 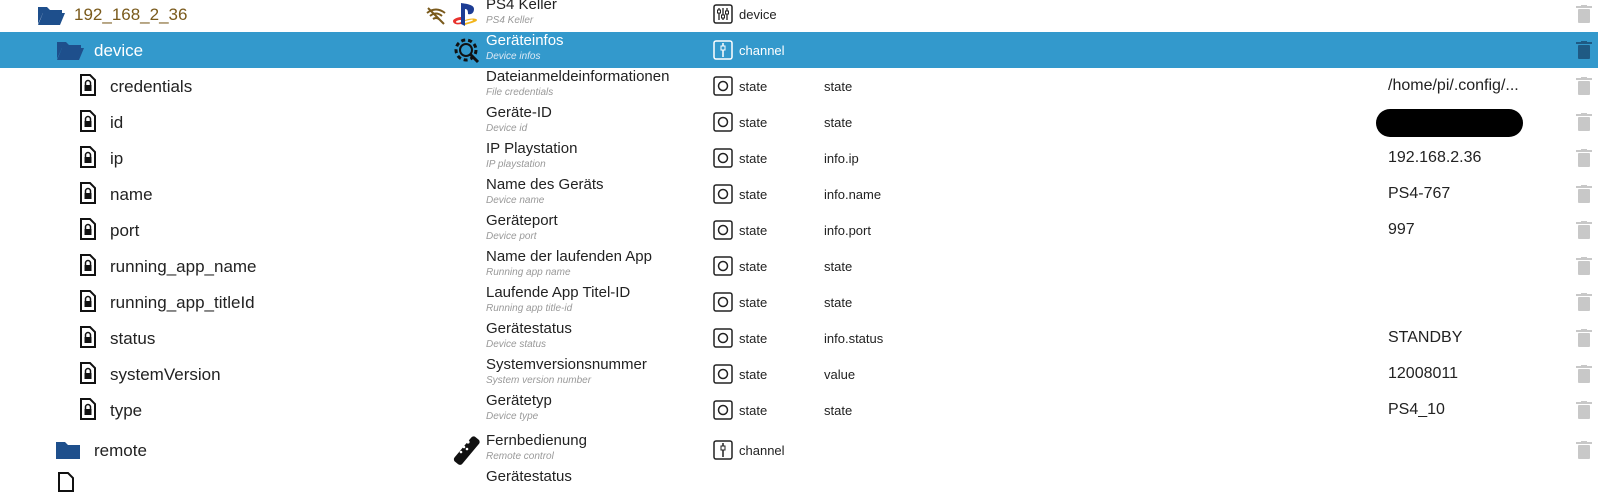 I want to click on table-row: id Geräte-ID Device id state state, so click(x=799, y=122).